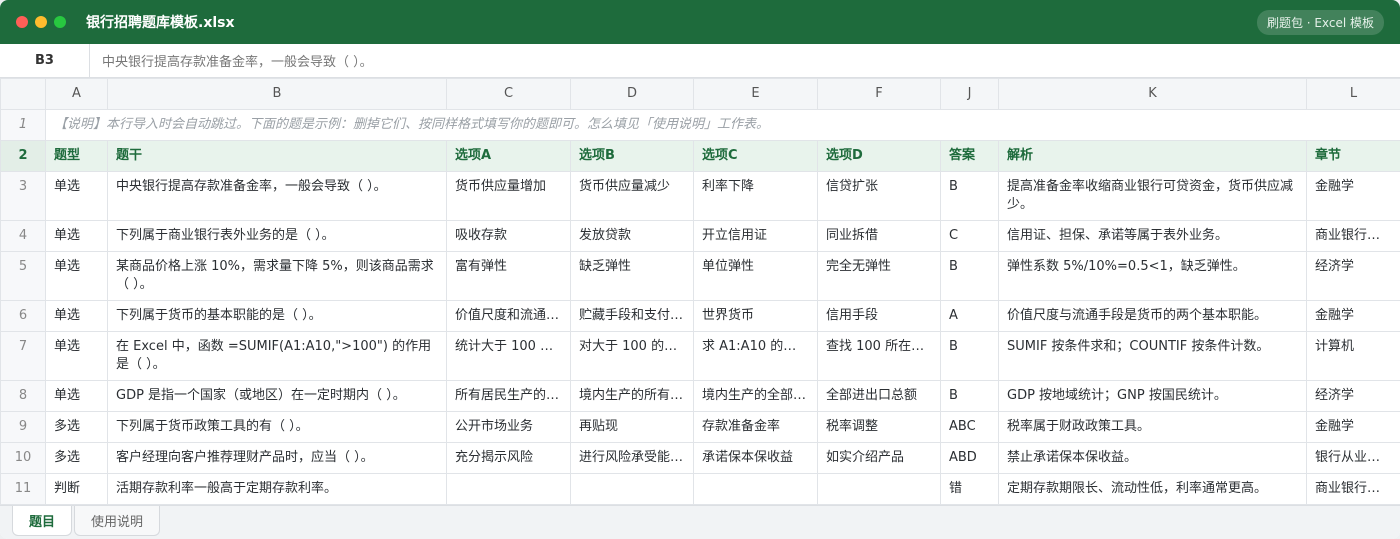 This screenshot has width=1400, height=539. Describe the element at coordinates (969, 236) in the screenshot. I see `cell-answer: C` at that location.